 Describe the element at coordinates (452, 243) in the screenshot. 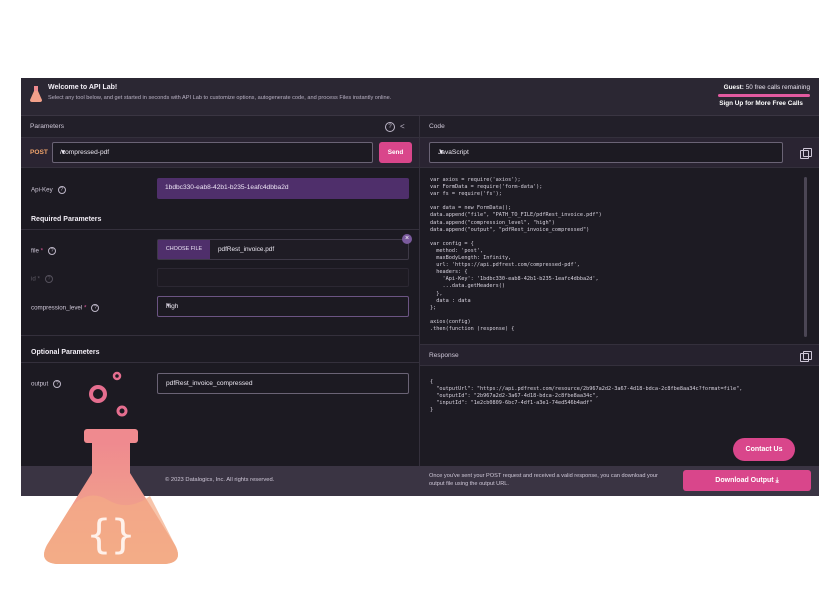

I see `code-line: var config = {` at that location.